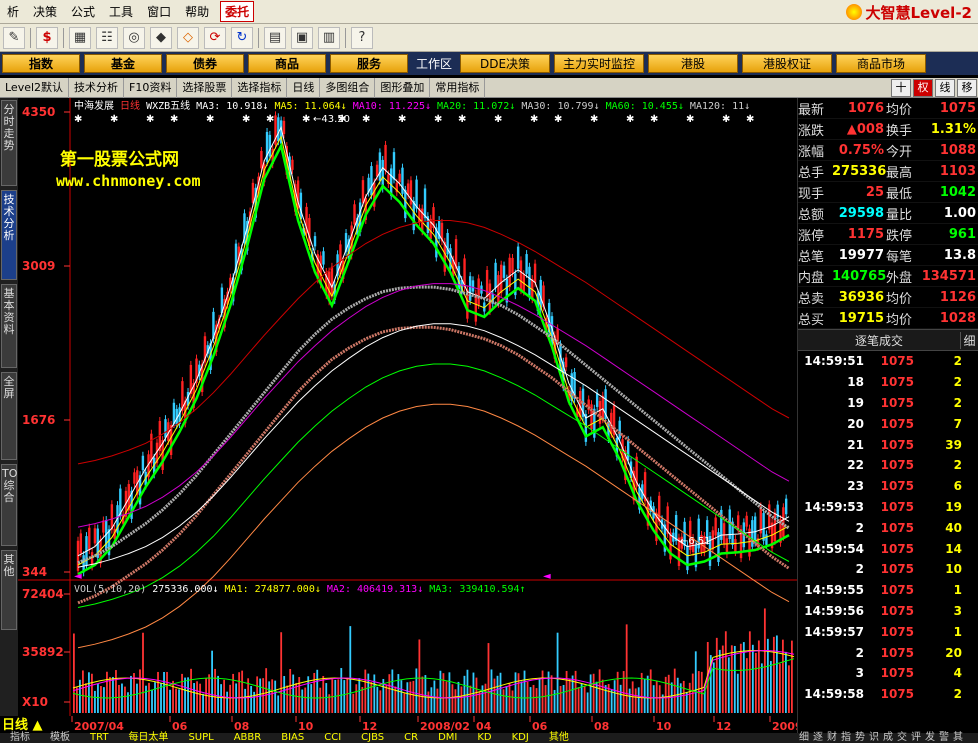  I want to click on bar-chart-icon: ▥, so click(329, 37).